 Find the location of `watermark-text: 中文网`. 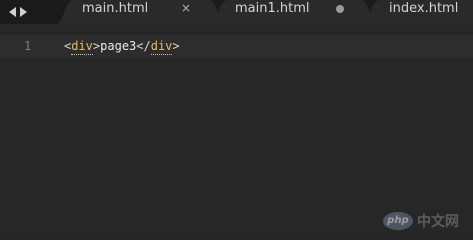

watermark-text: 中文网 is located at coordinates (438, 222).